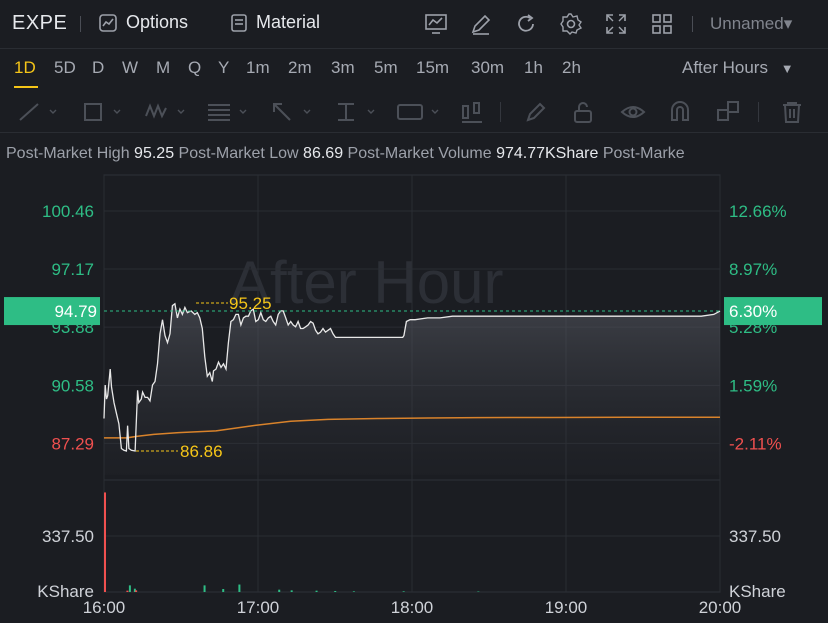 This screenshot has height=623, width=828. Describe the element at coordinates (753, 385) in the screenshot. I see `y-tick-label-right: 1.59%` at that location.